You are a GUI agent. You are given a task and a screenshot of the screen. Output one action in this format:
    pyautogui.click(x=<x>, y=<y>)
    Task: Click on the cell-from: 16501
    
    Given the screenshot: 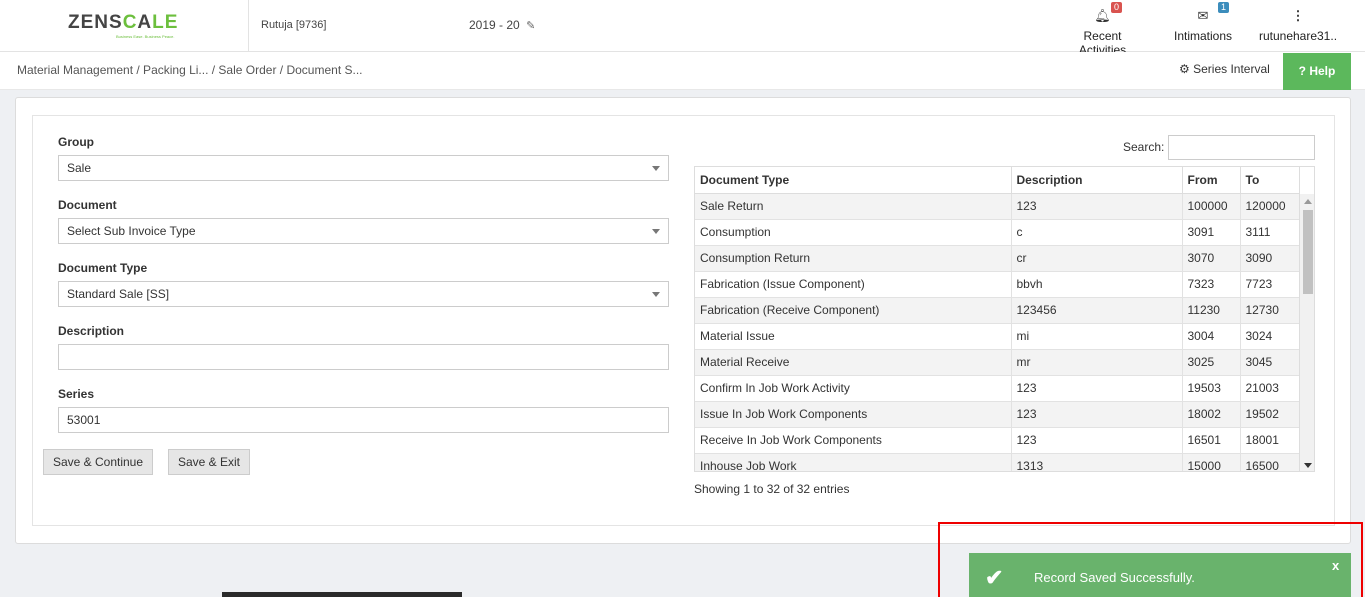 What is the action you would take?
    pyautogui.click(x=1211, y=440)
    